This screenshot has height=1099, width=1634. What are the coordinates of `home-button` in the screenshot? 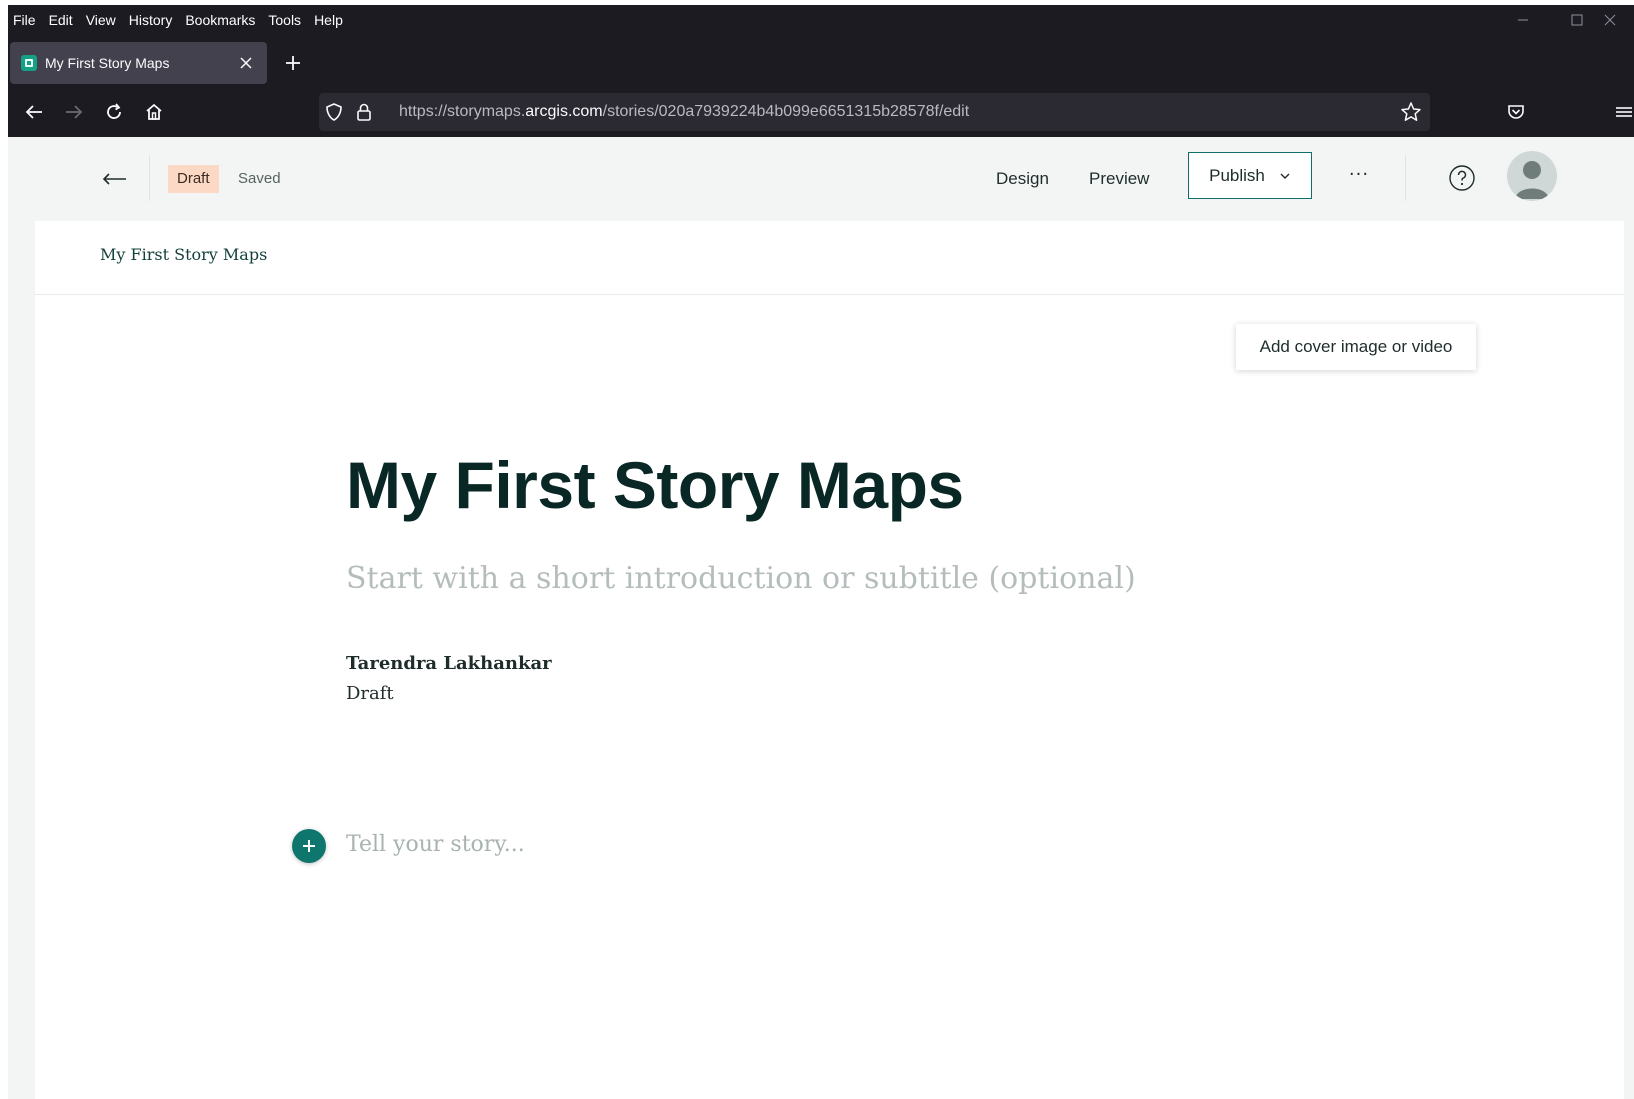 It's located at (154, 112).